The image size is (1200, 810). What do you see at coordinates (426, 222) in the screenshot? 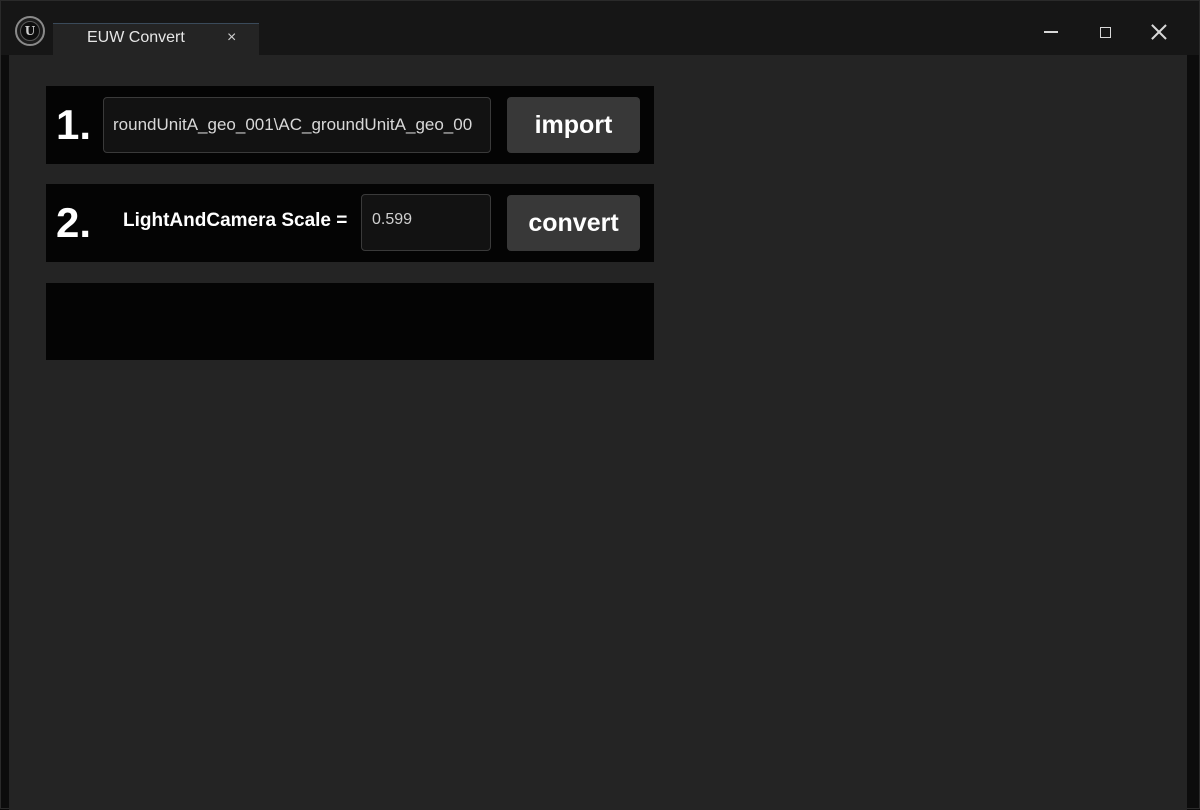
I see `scale-input: 0.599` at bounding box center [426, 222].